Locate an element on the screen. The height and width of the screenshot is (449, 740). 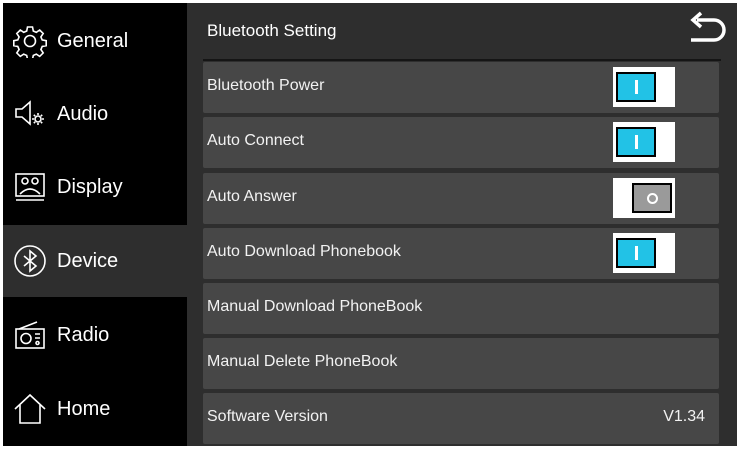
auto-download-phonebook-toggle is located at coordinates (644, 253).